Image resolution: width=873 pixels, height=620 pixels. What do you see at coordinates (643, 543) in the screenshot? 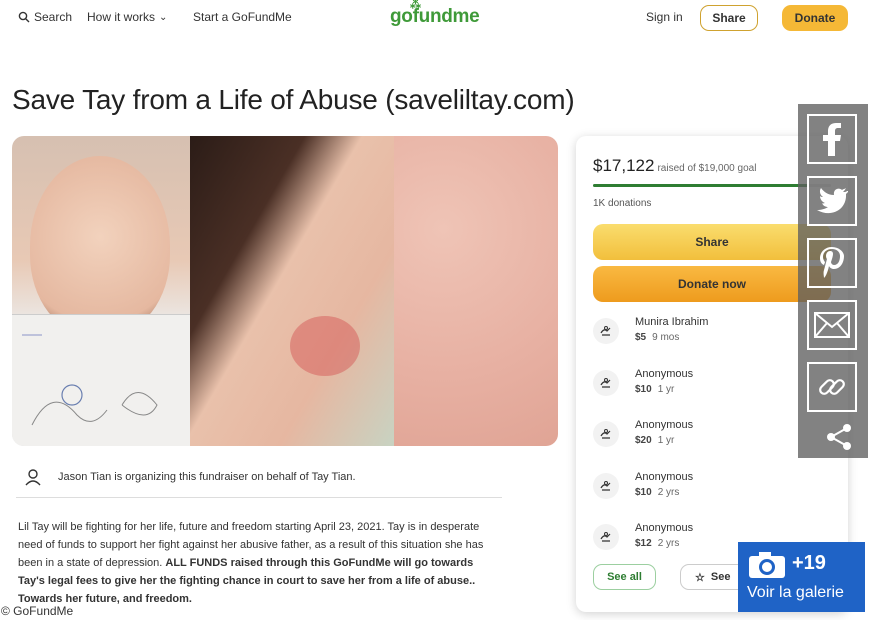
I see `donation-amount: $12` at bounding box center [643, 543].